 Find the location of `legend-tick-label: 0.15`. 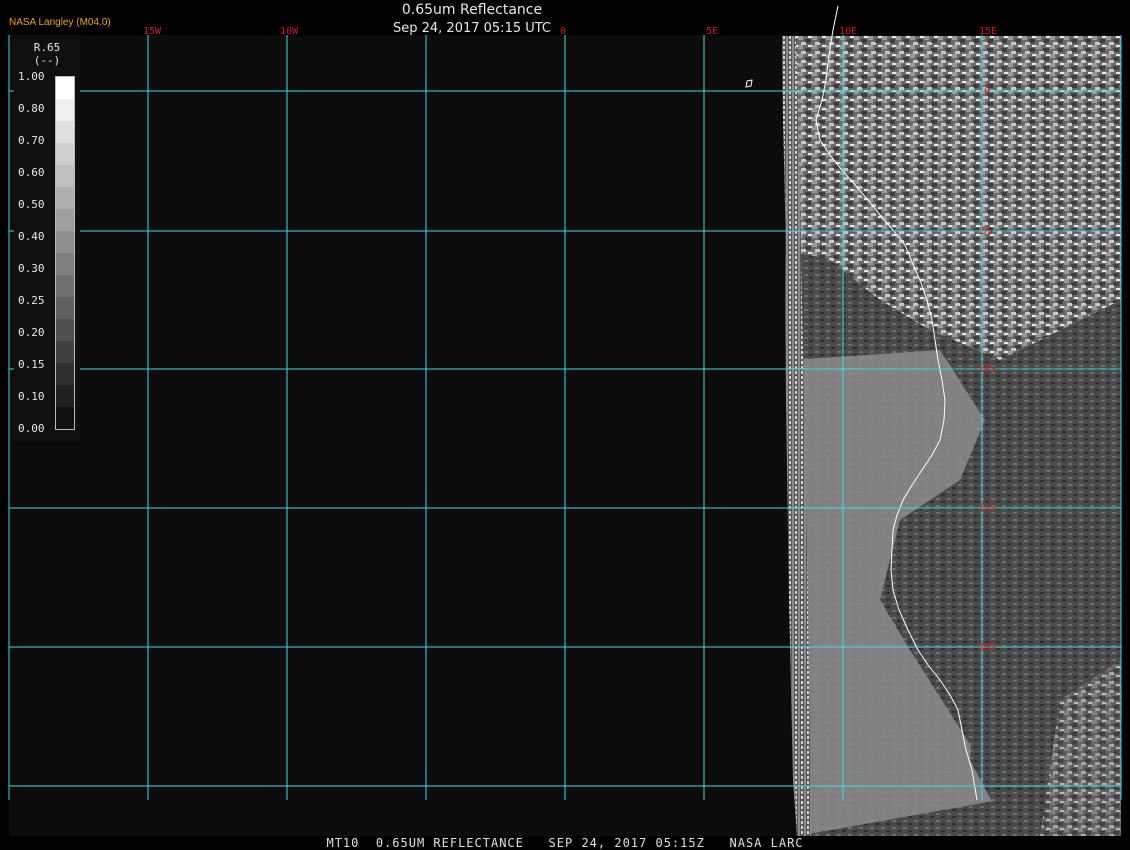

legend-tick-label: 0.15 is located at coordinates (31, 364).